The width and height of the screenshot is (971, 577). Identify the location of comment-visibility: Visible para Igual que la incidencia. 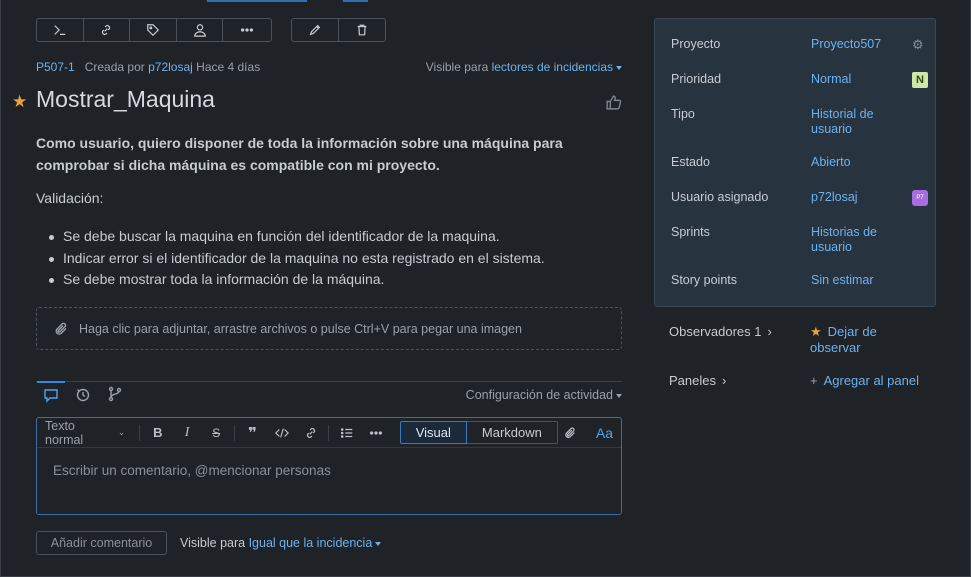
(281, 543).